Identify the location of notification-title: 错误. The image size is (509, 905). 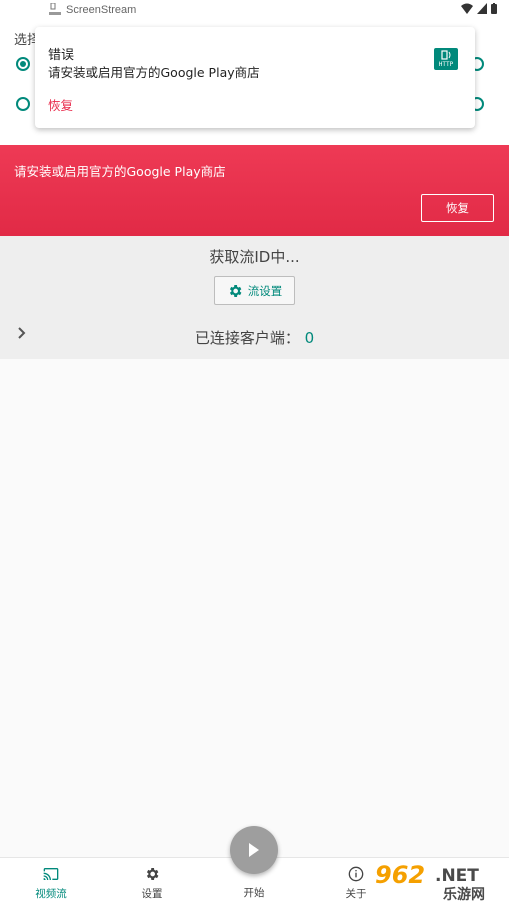
(61, 55).